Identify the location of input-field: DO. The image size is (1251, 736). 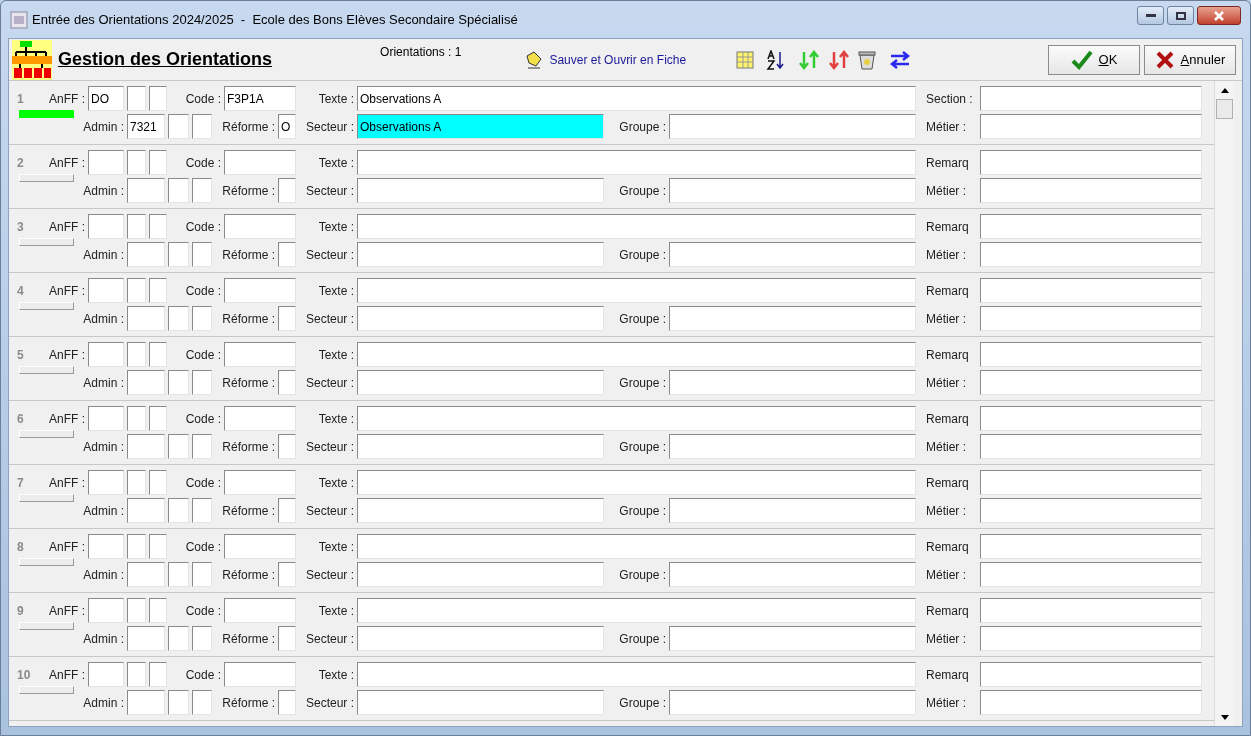
(106, 98).